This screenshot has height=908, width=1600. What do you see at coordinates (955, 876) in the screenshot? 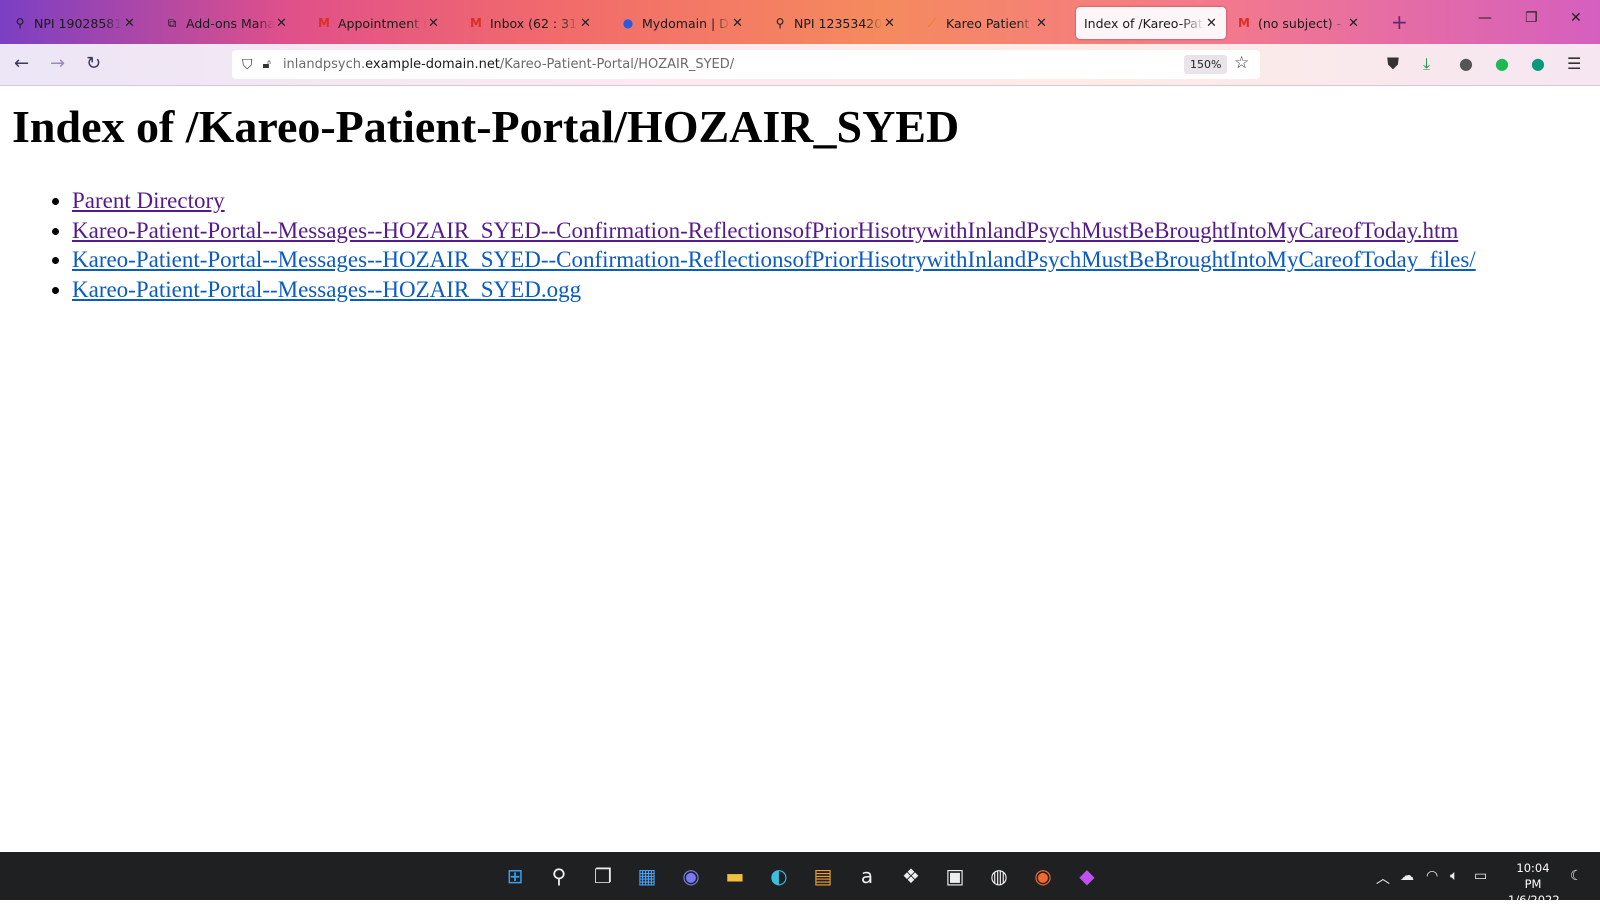
I see `app-icon: ▣` at bounding box center [955, 876].